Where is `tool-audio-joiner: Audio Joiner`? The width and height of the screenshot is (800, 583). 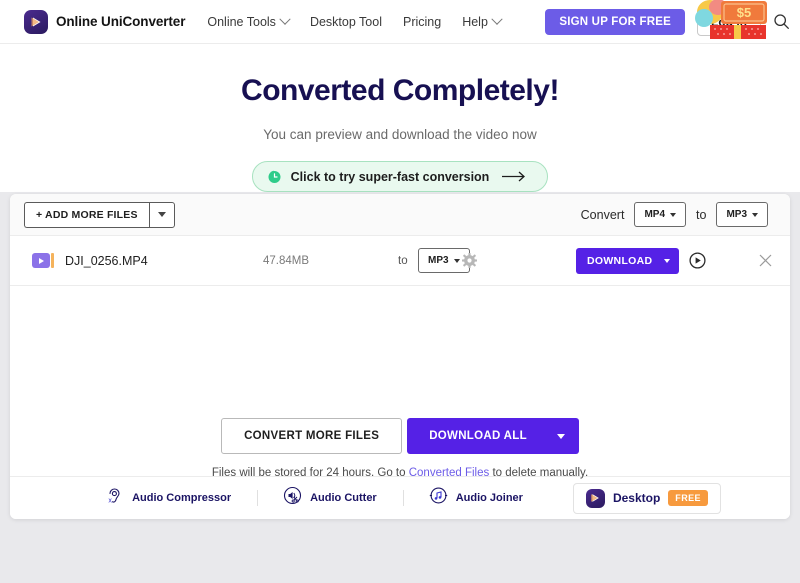 tool-audio-joiner: Audio Joiner is located at coordinates (476, 498).